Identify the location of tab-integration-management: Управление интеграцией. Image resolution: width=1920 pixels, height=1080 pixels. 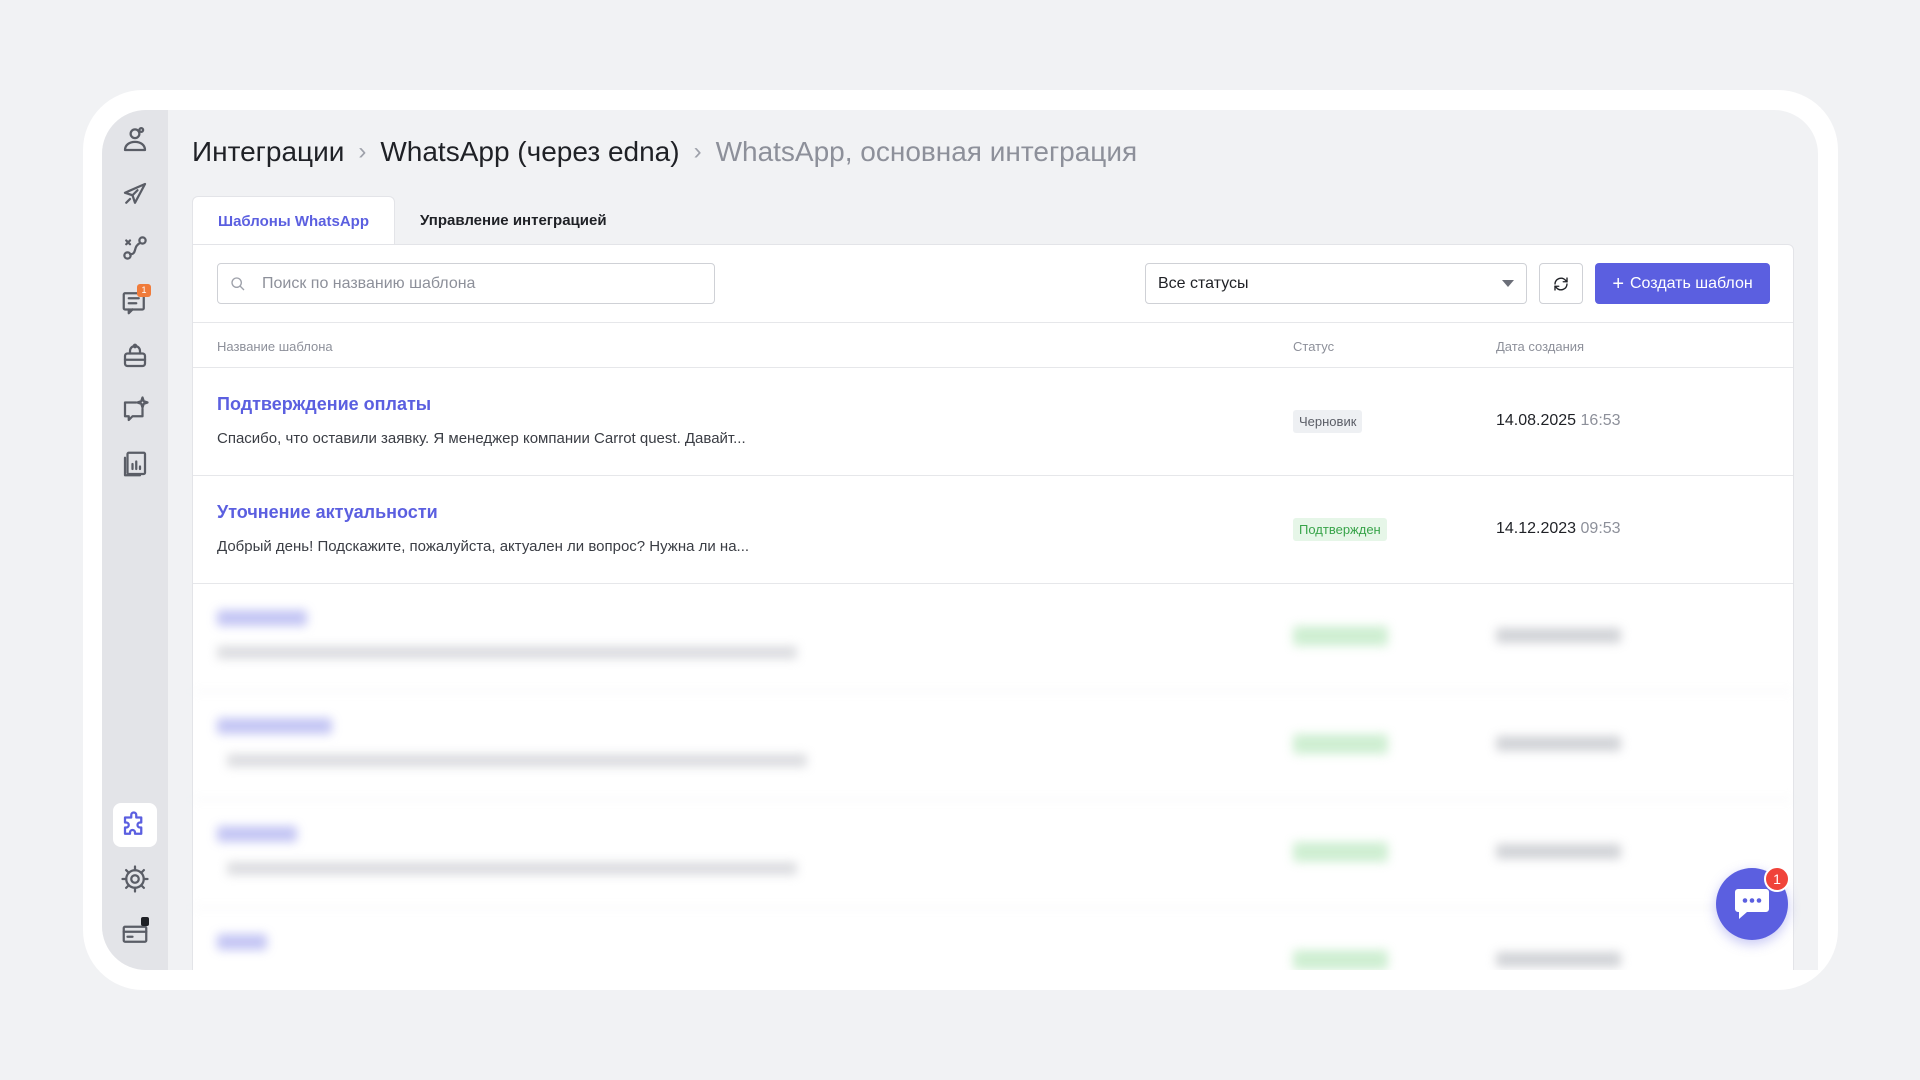
(513, 220).